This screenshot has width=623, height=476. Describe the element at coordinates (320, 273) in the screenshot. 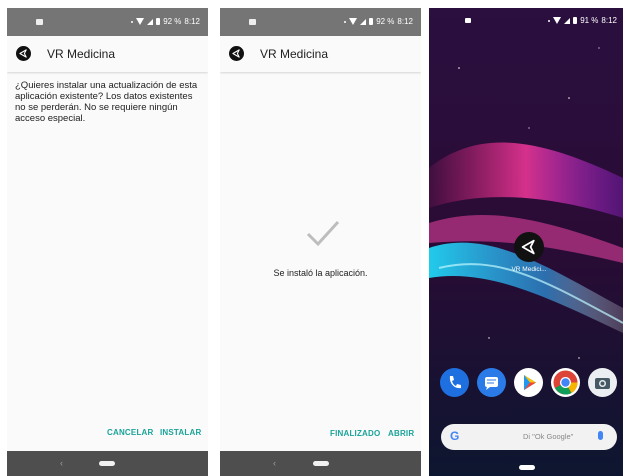

I see `success-message: Se instaló la aplicación.` at that location.